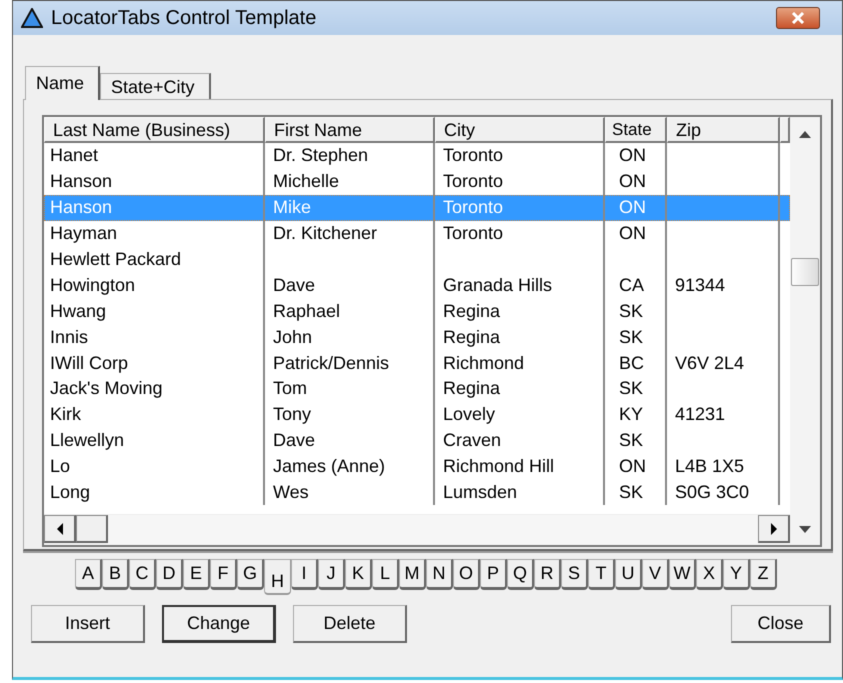  What do you see at coordinates (417, 529) in the screenshot?
I see `horizontal-scrollbar` at bounding box center [417, 529].